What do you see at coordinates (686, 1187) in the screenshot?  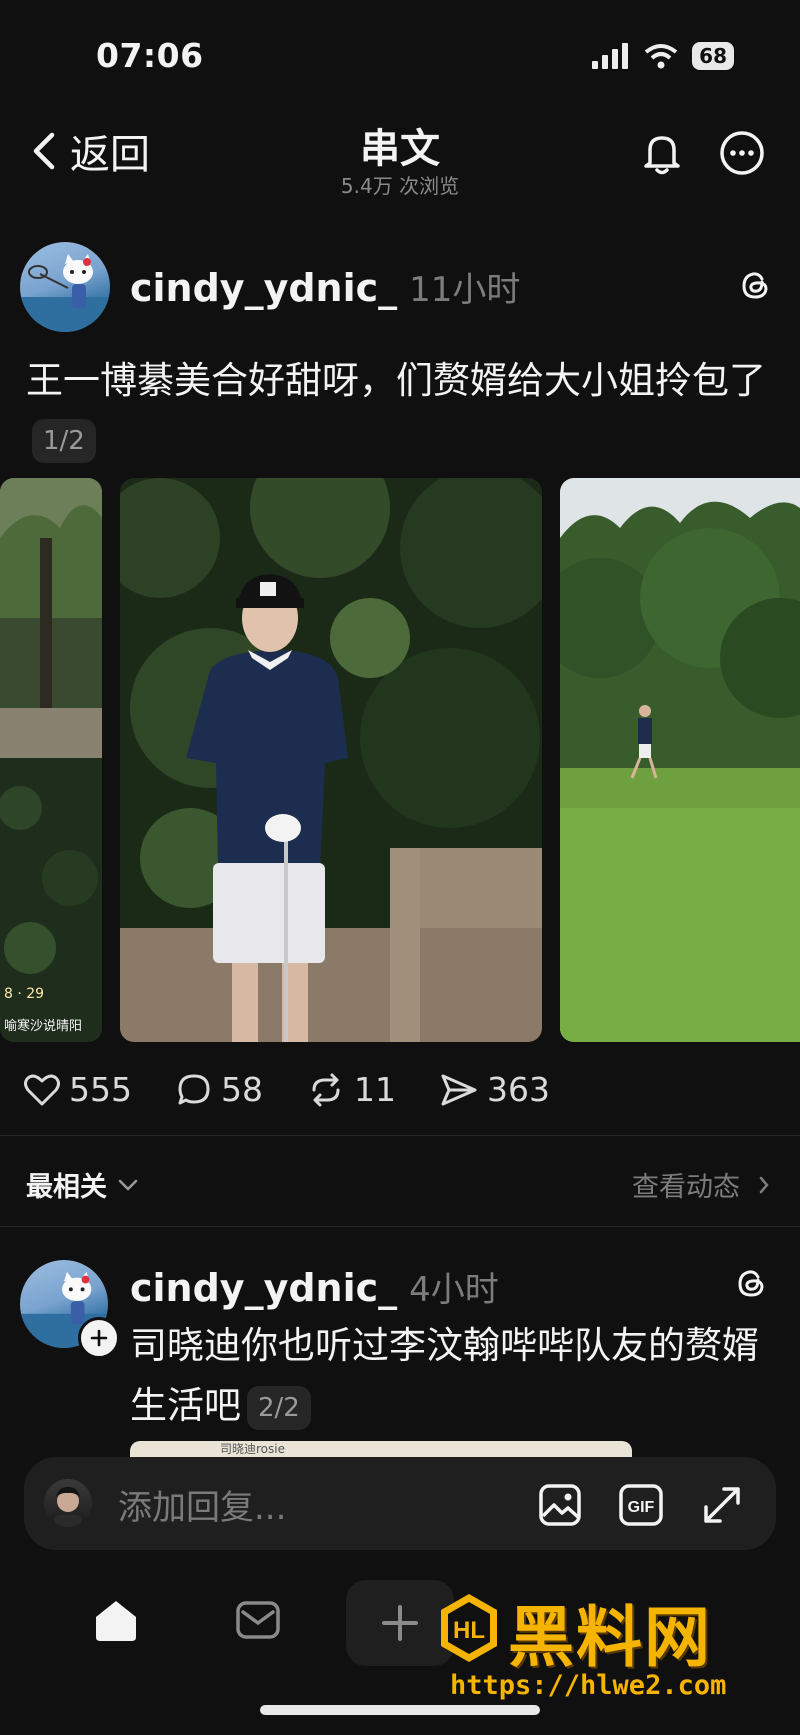 I see `view-activity-label: 查看动态` at bounding box center [686, 1187].